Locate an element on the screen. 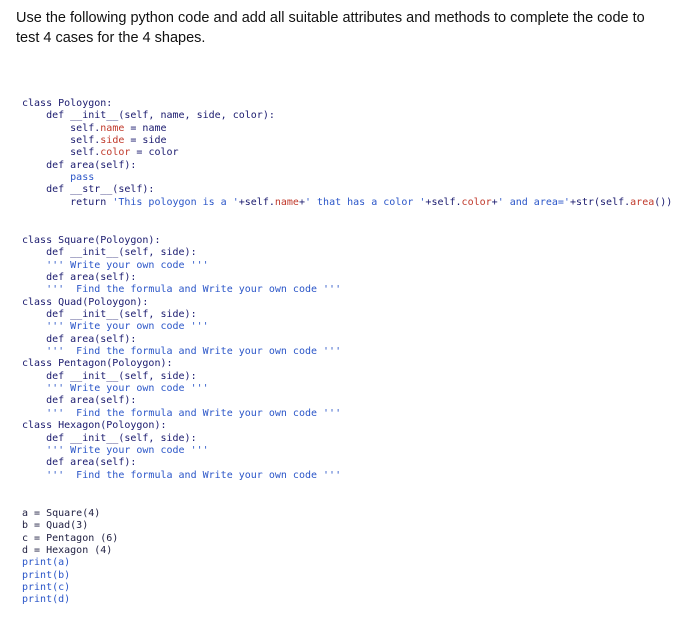  code-line: print(a) is located at coordinates (46, 563).